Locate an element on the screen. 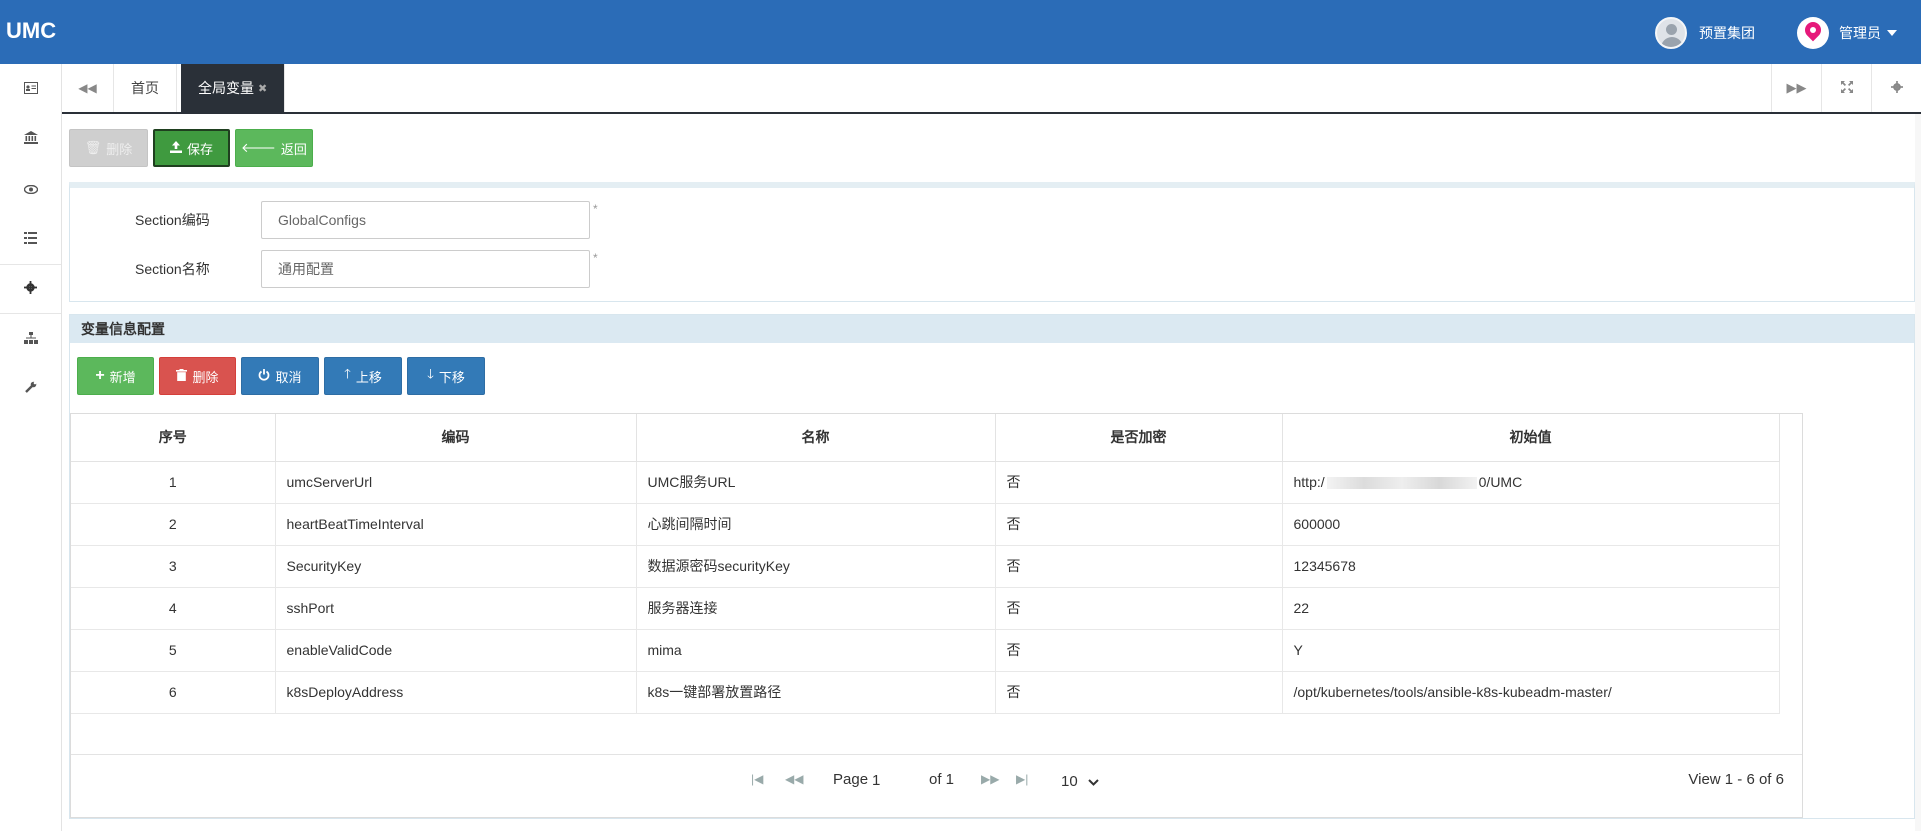  user-name: 管理员 is located at coordinates (1860, 33).